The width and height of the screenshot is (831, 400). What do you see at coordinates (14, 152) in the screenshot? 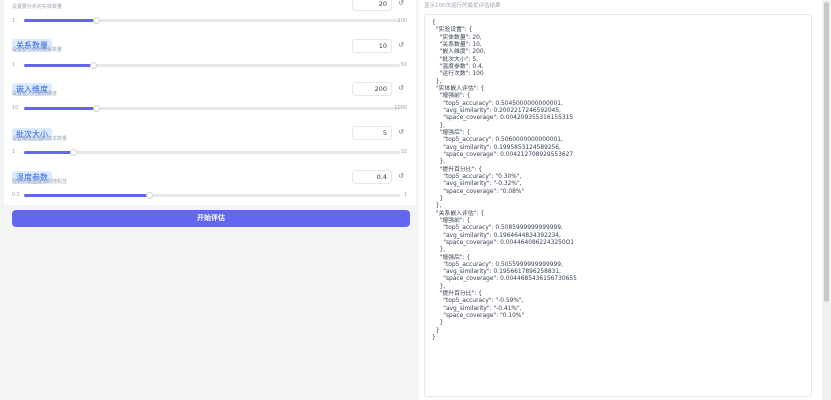
I see `batch-size-min: 1` at bounding box center [14, 152].